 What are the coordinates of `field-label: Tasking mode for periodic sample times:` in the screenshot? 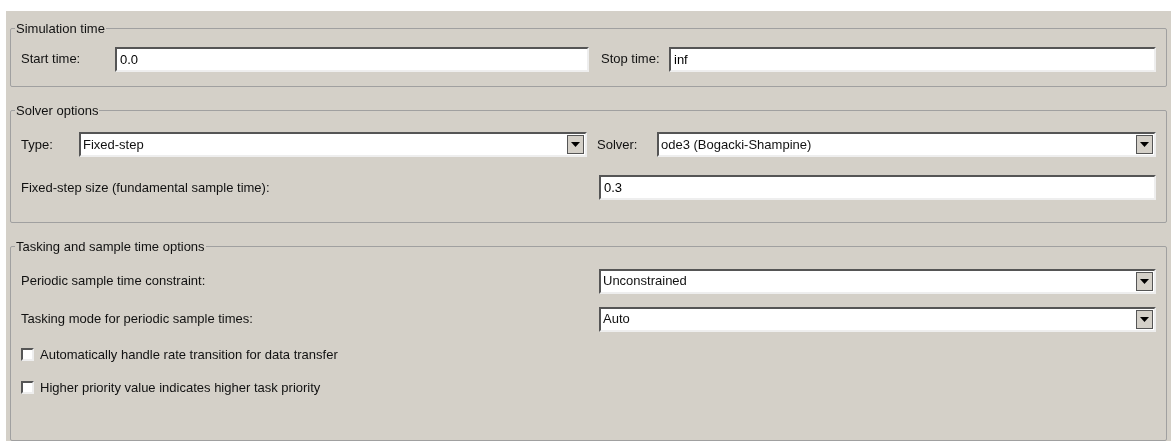 It's located at (137, 319).